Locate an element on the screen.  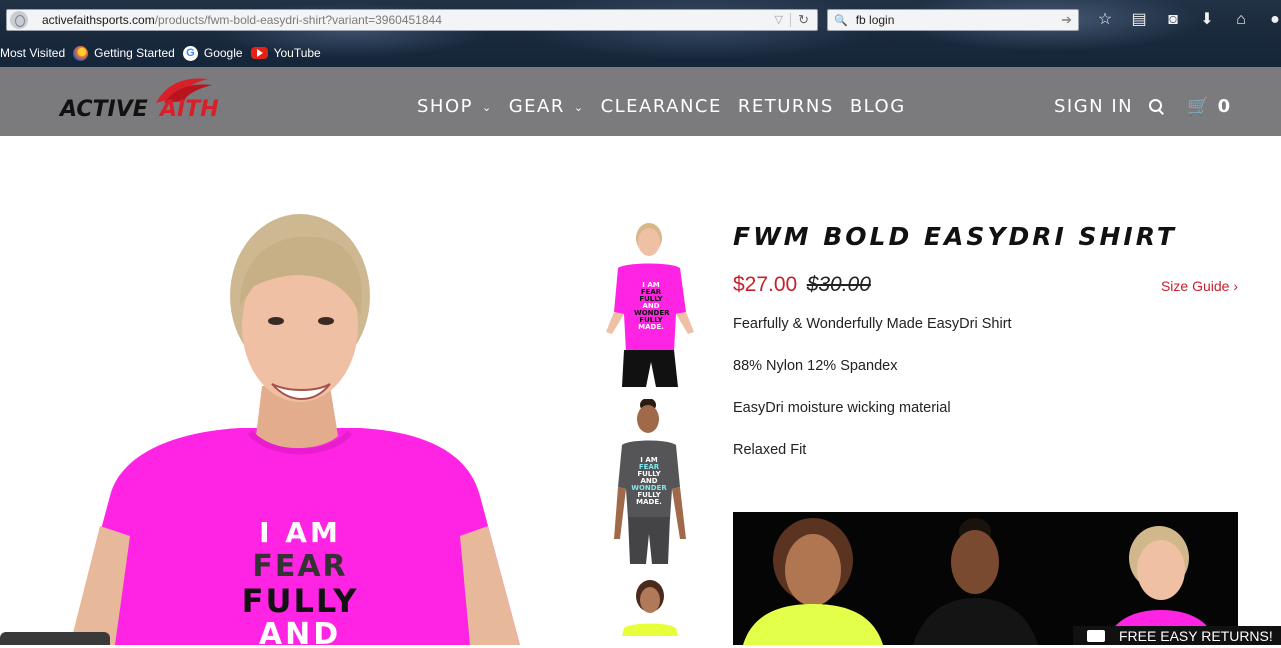
chat-widget-tab is located at coordinates (55, 638).